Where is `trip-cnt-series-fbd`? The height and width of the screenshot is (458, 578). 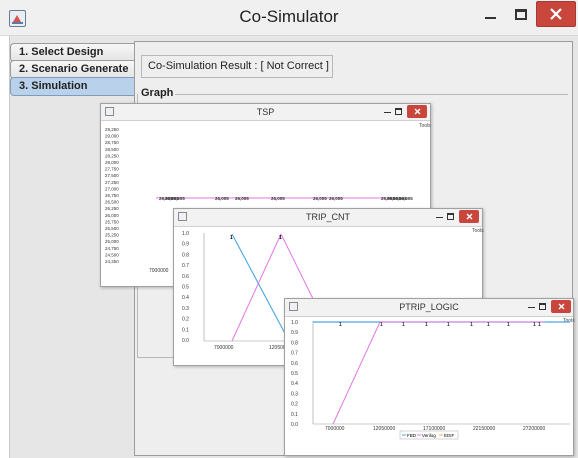 trip-cnt-series-fbd is located at coordinates (260, 287).